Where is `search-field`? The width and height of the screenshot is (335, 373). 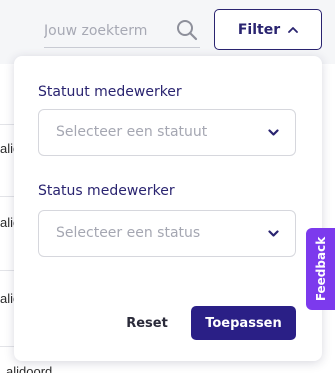 search-field is located at coordinates (122, 32).